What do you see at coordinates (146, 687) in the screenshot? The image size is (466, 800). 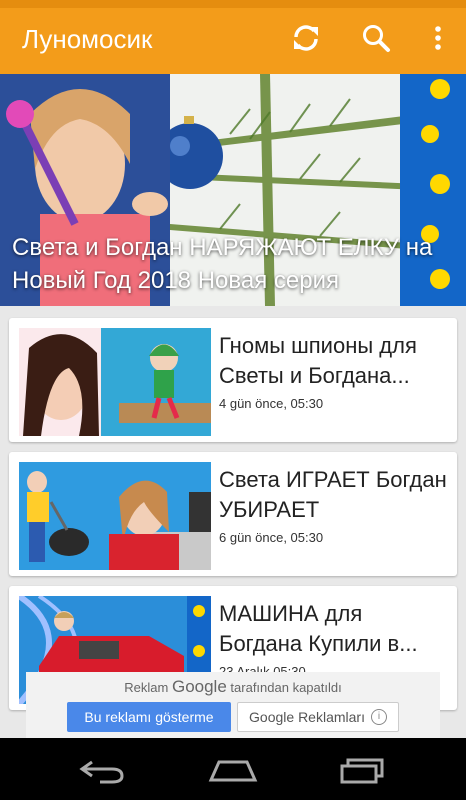 I see `ad-notice-prefix: Reklam` at bounding box center [146, 687].